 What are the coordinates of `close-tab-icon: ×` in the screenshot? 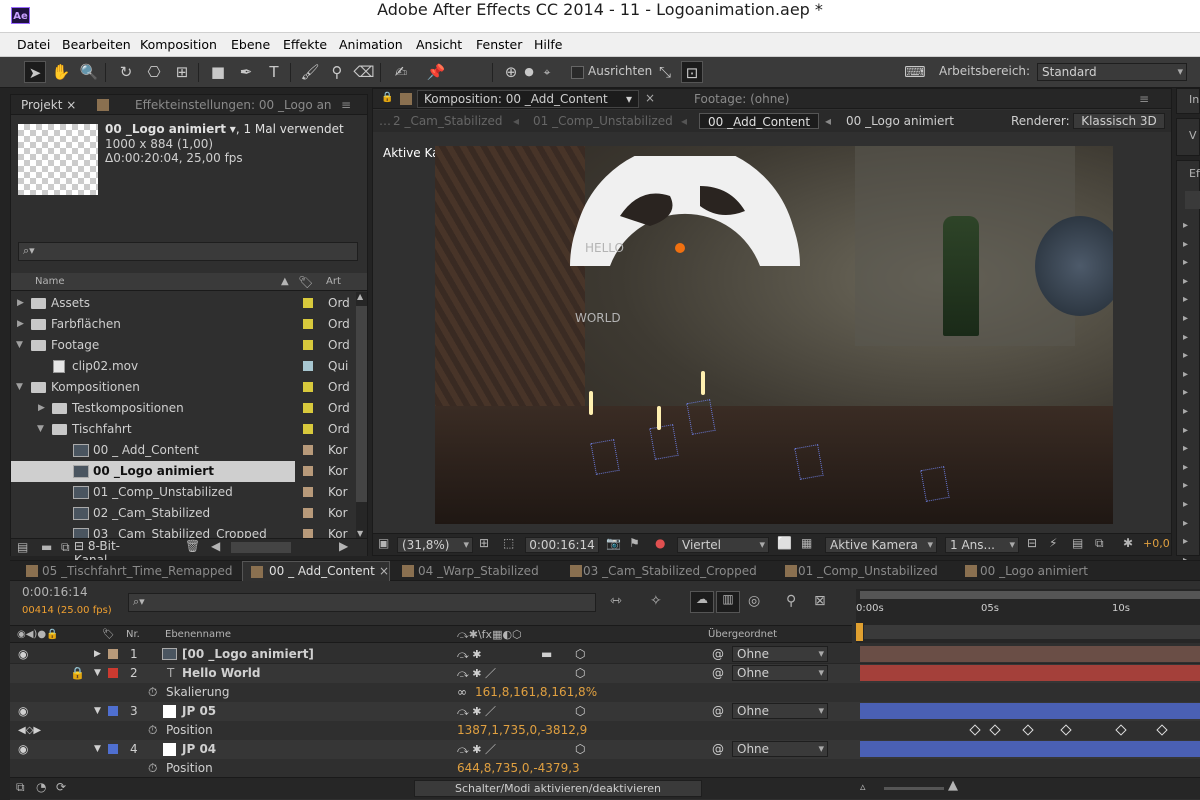 It's located at (650, 98).